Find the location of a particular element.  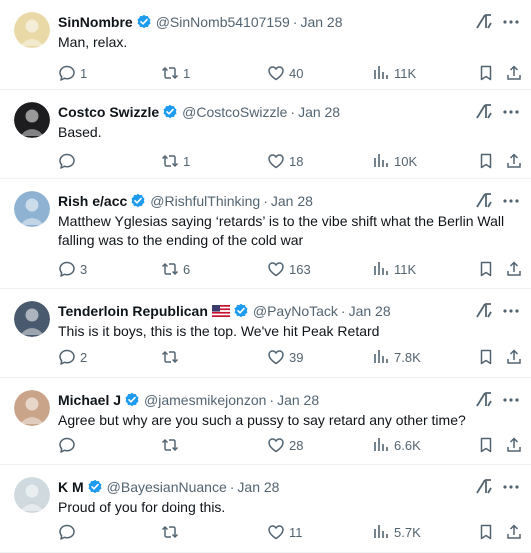

reply-count: 1 is located at coordinates (84, 73).